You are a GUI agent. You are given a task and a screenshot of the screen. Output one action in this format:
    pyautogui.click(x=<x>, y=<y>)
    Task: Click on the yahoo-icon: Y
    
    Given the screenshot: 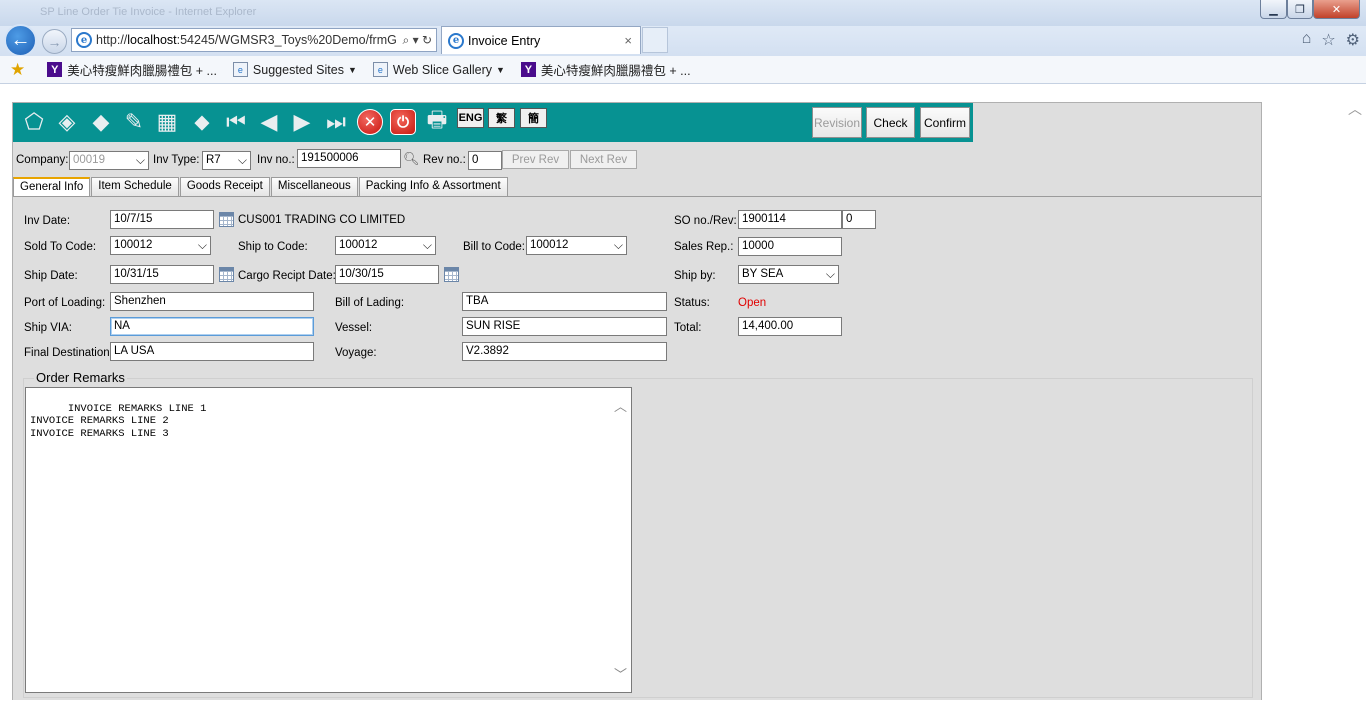 What is the action you would take?
    pyautogui.click(x=528, y=69)
    